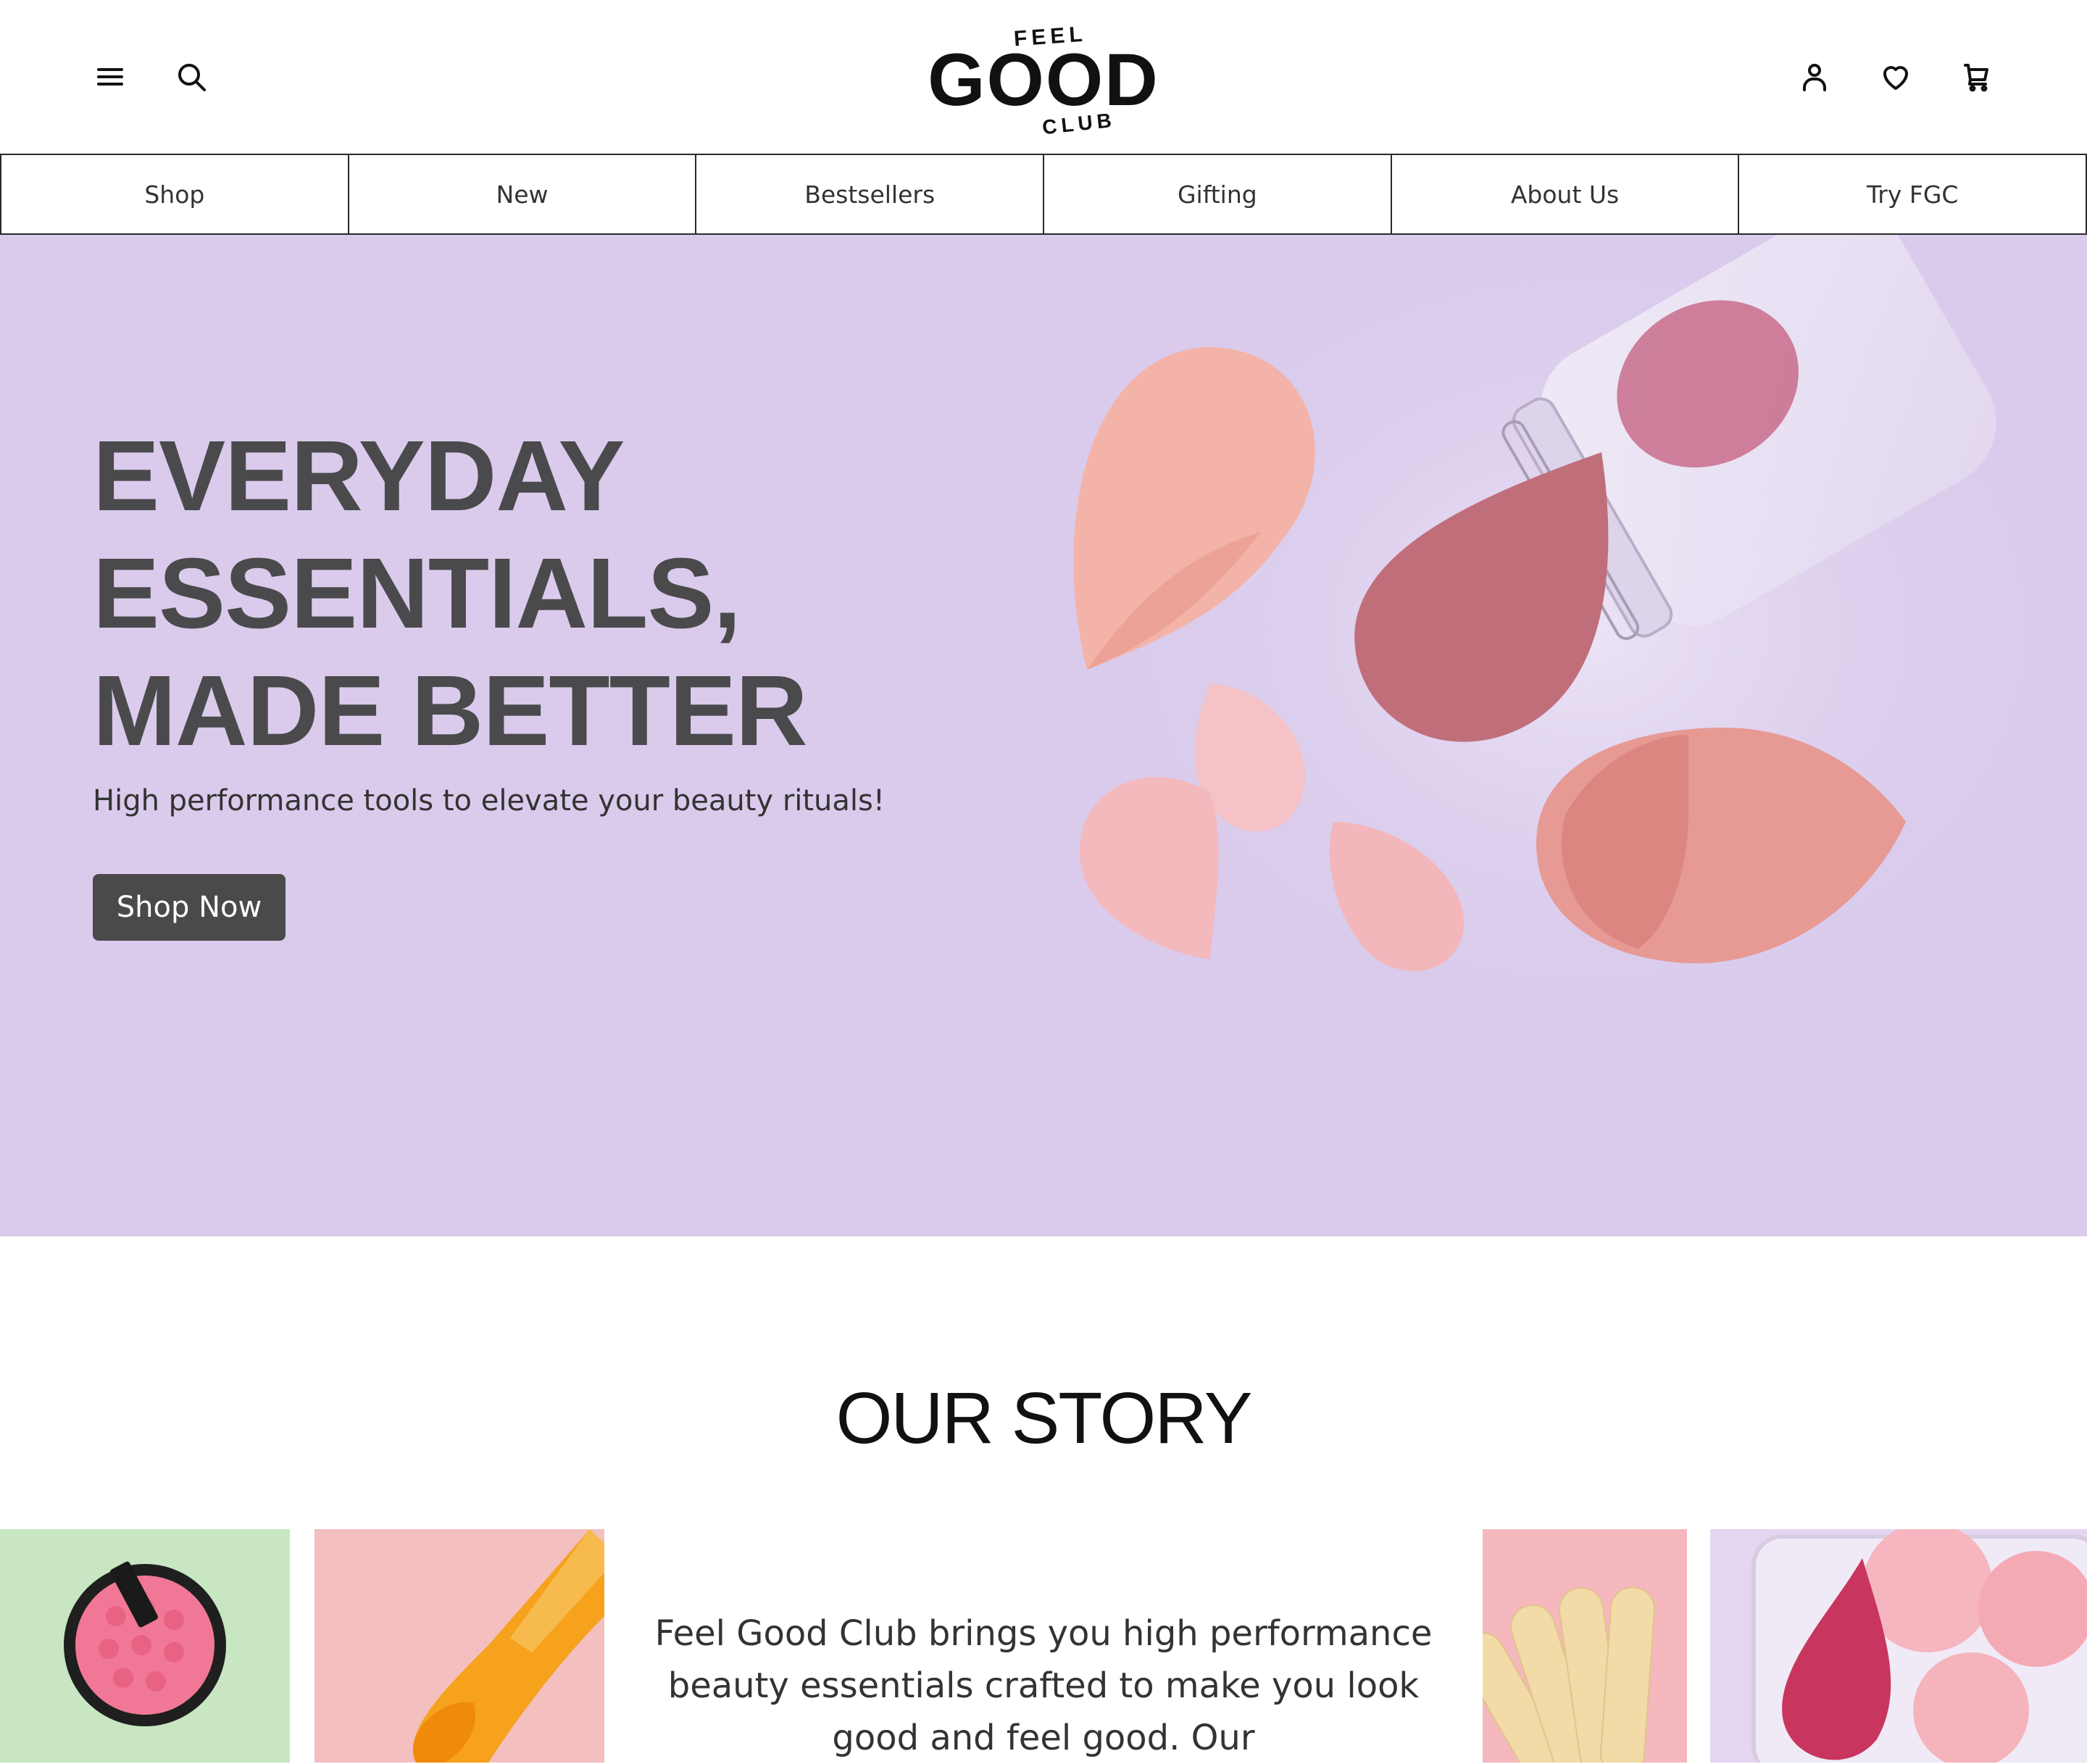  What do you see at coordinates (1815, 76) in the screenshot?
I see `account-icon` at bounding box center [1815, 76].